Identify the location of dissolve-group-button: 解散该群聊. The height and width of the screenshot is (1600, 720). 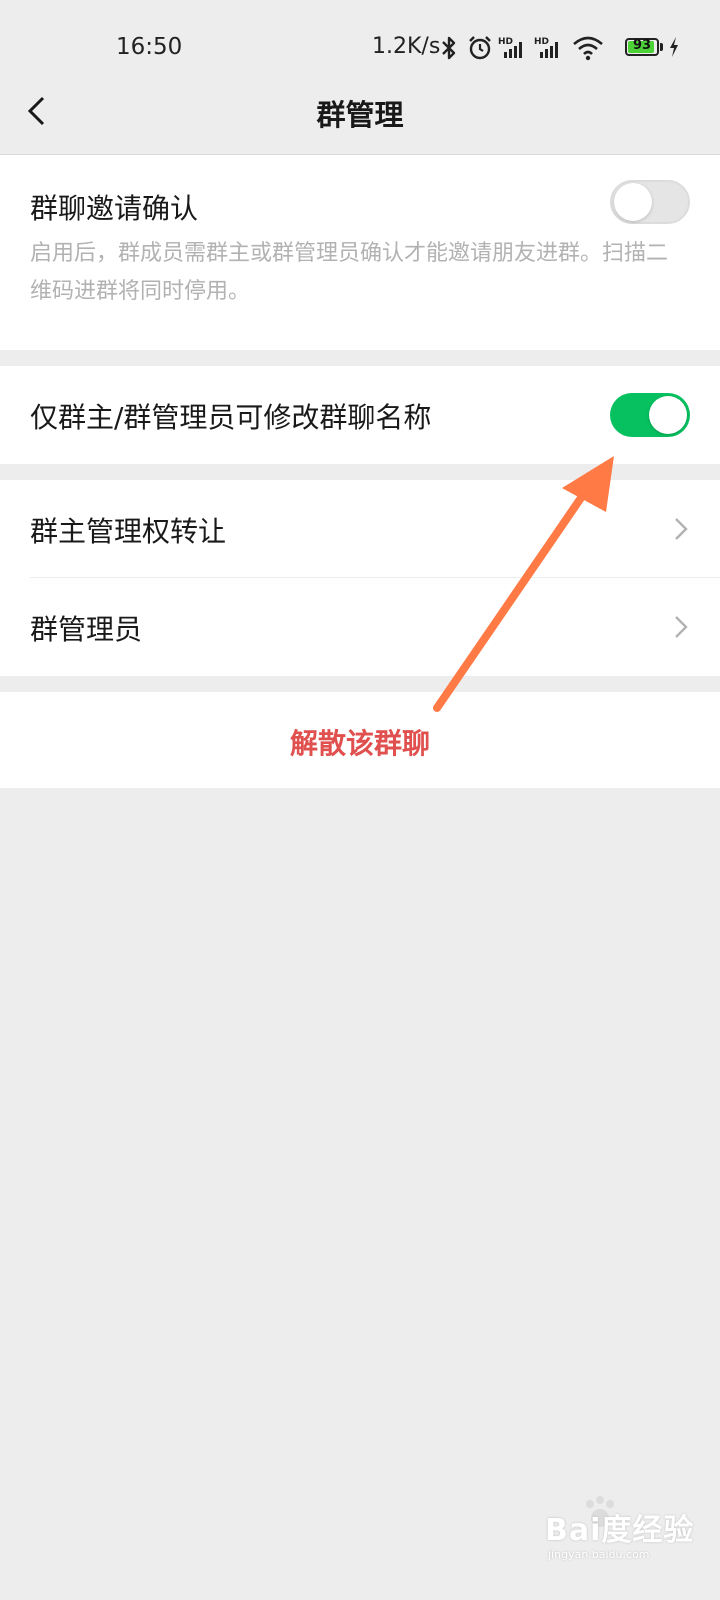
(360, 742).